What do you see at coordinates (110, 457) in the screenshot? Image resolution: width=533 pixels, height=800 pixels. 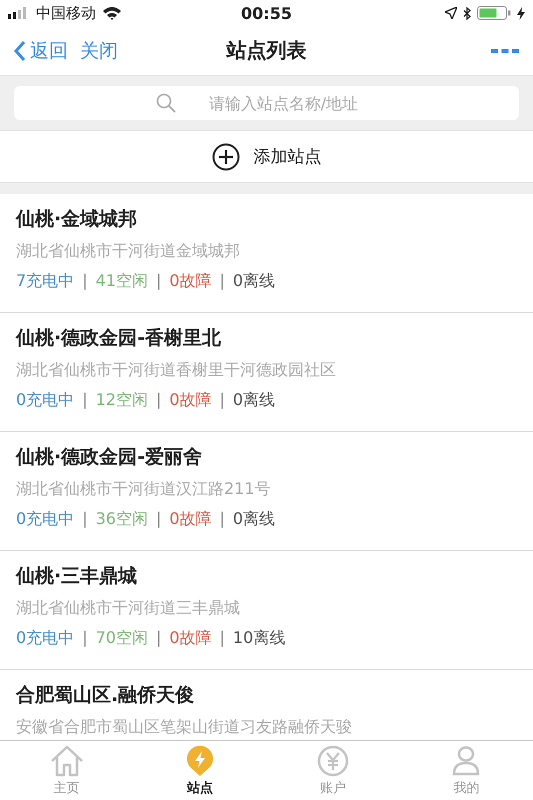 I see `station-name: 仙桃·德政金园-爱丽舍` at bounding box center [110, 457].